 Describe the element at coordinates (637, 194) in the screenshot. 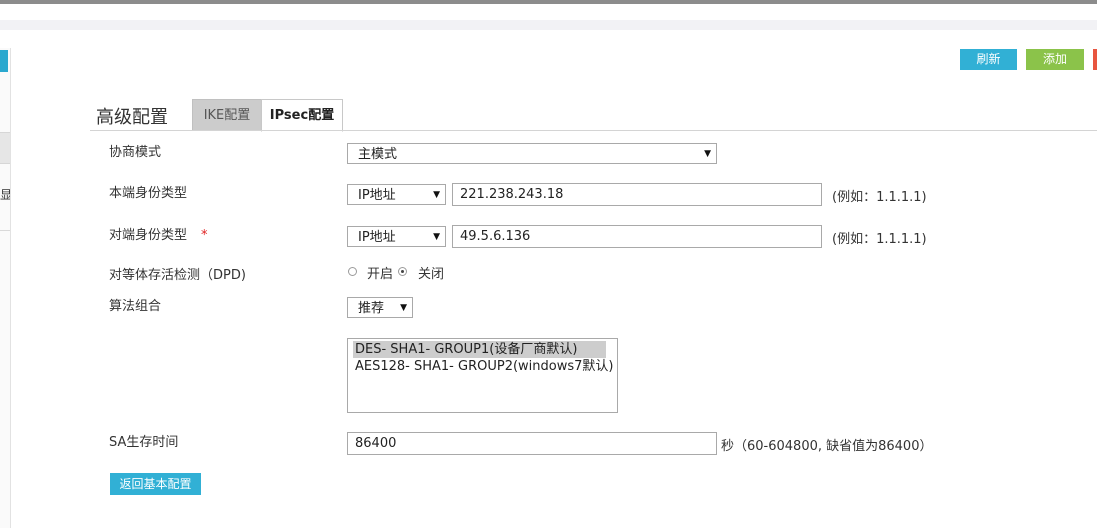

I see `local-id-input: 221.238.243.18` at that location.